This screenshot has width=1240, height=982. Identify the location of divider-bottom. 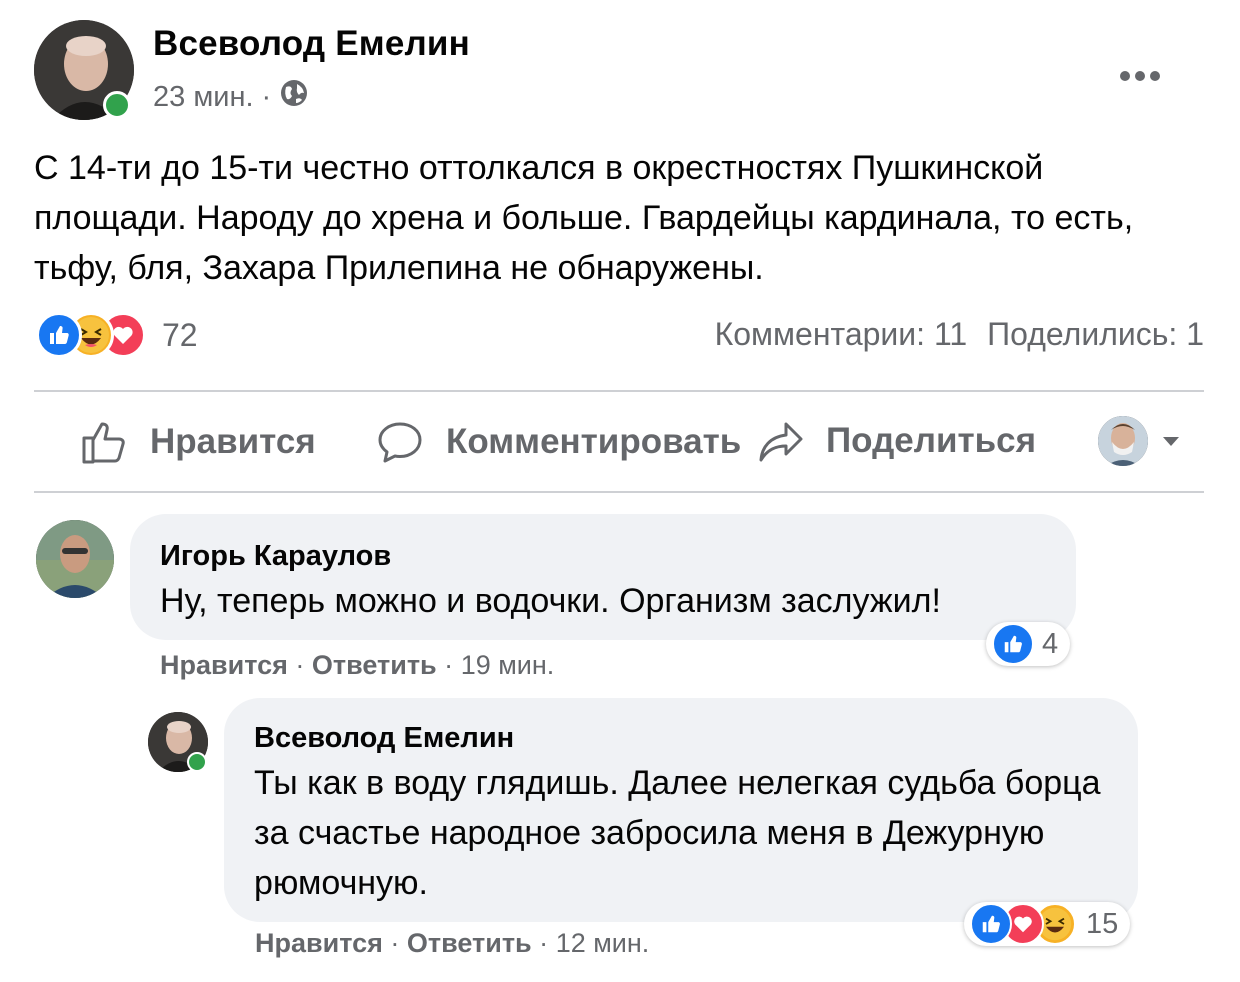
(619, 492).